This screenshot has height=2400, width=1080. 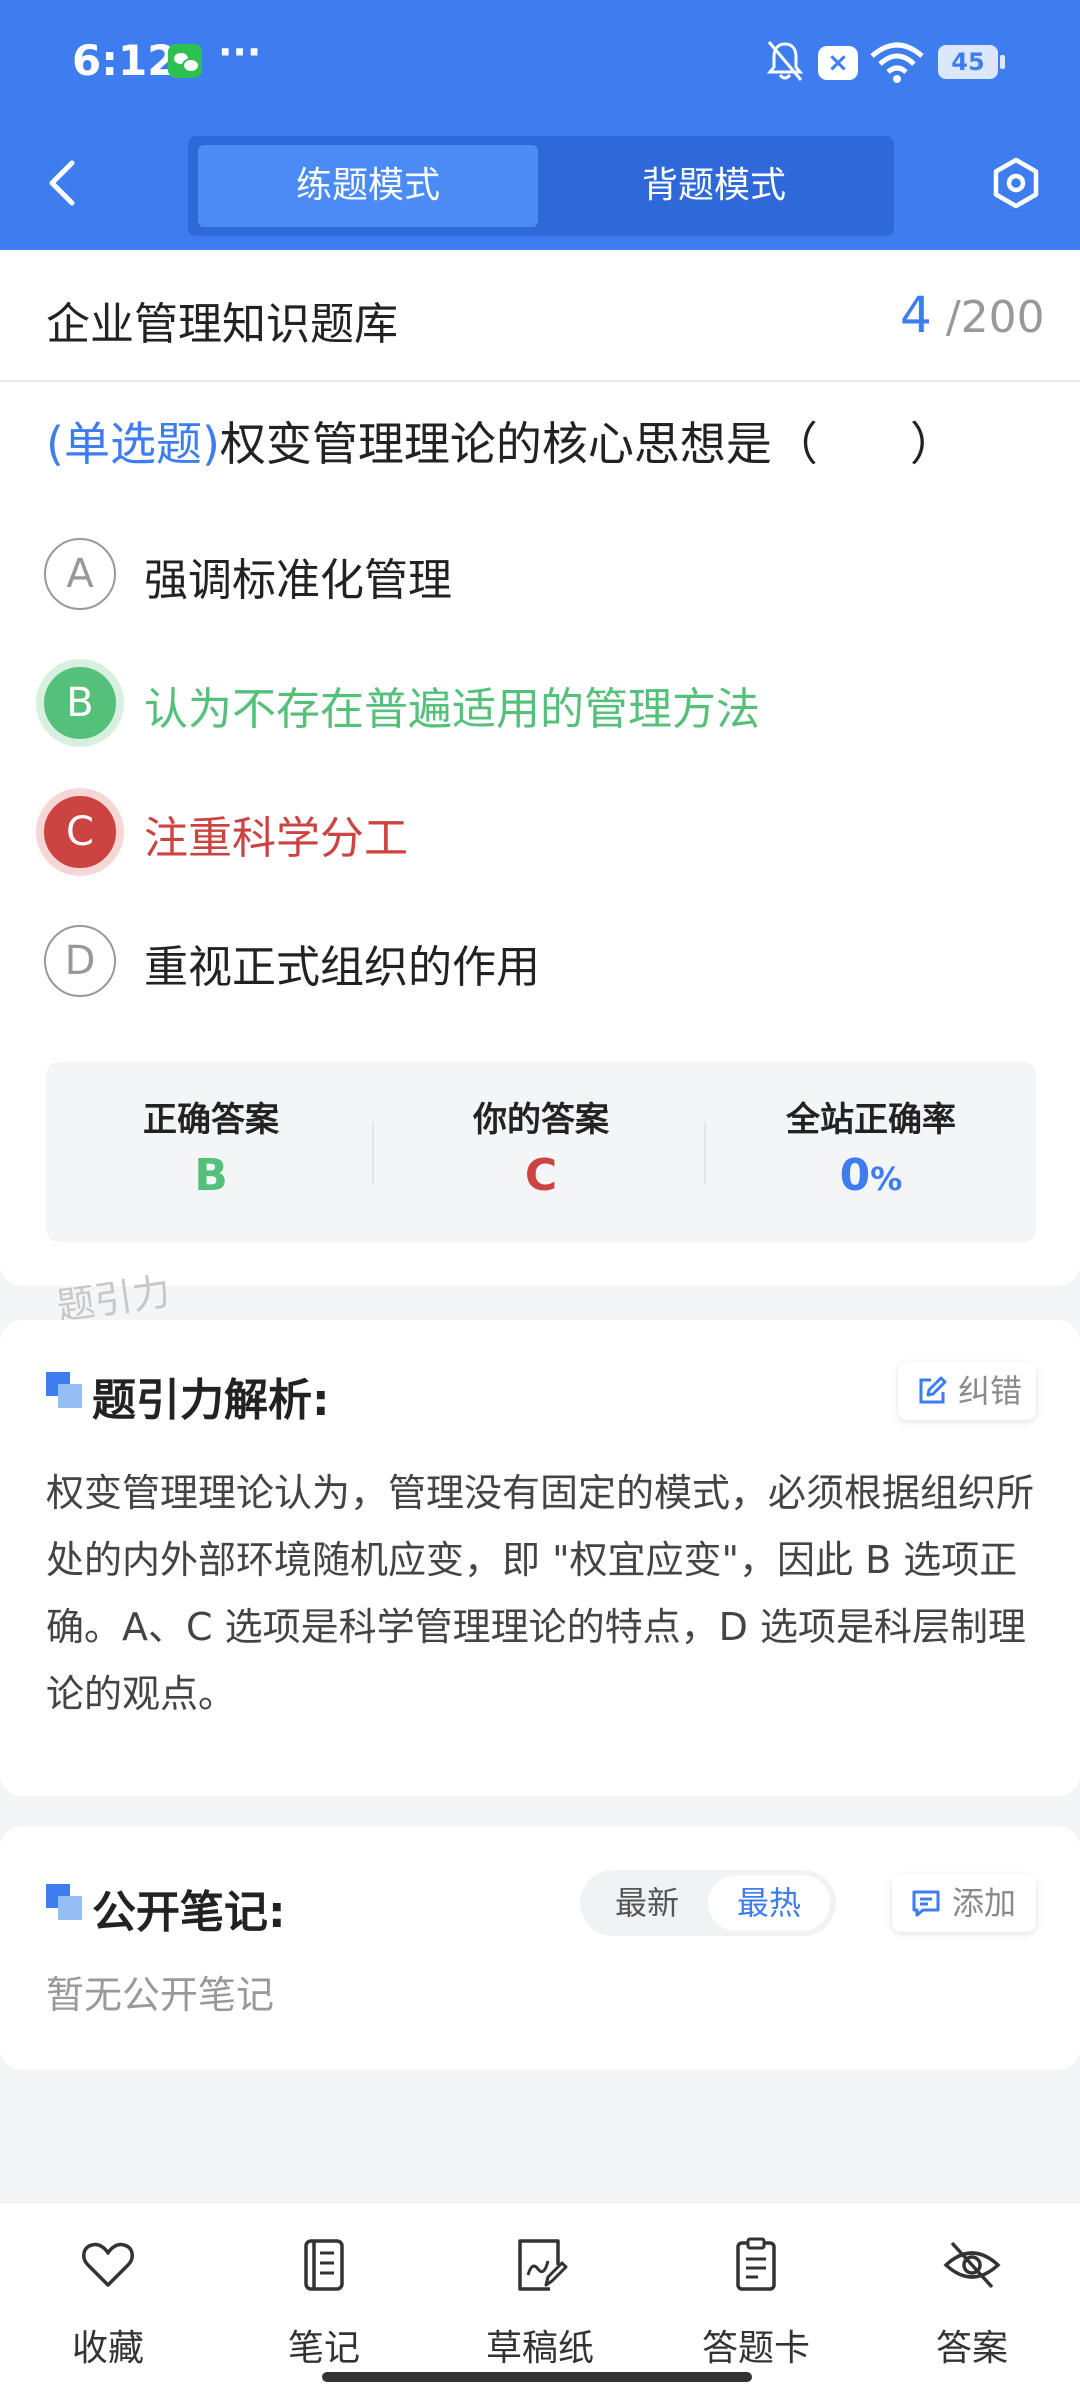 I want to click on home-indicator, so click(x=537, y=2377).